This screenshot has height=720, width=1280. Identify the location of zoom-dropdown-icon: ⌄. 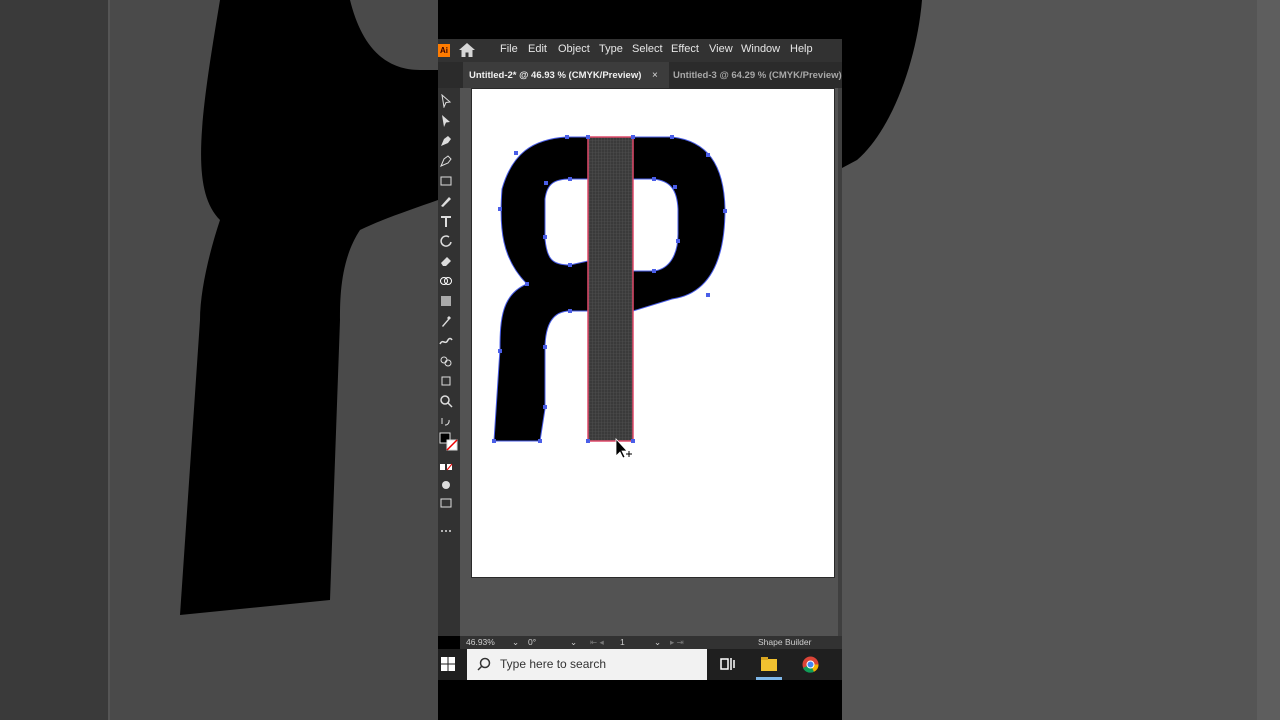
(515, 642).